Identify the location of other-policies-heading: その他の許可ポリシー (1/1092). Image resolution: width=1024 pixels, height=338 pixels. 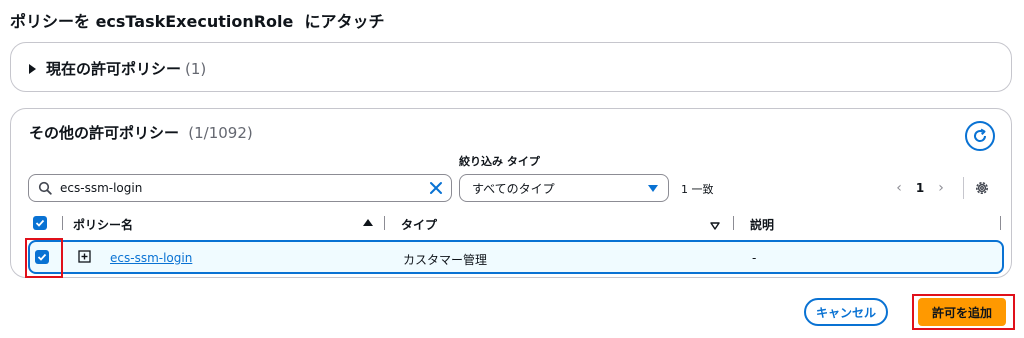
(141, 132).